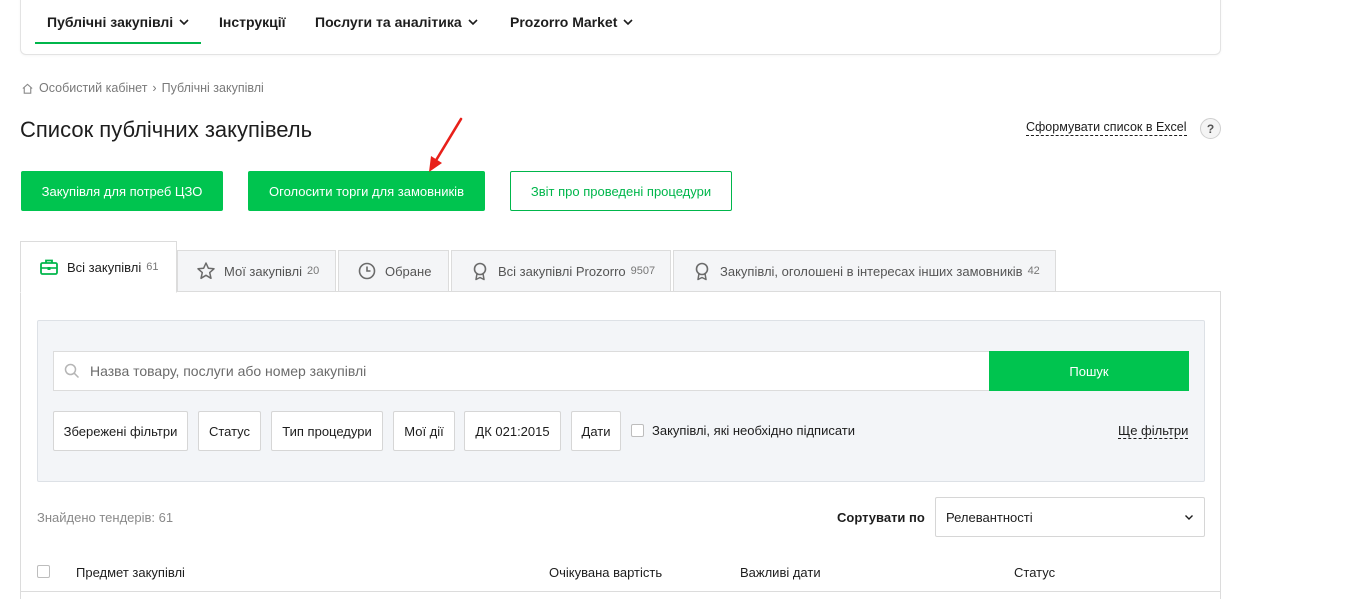 This screenshot has height=599, width=1362. What do you see at coordinates (621, 191) in the screenshot?
I see `procedures-report-button: Звіт про проведені процедури` at bounding box center [621, 191].